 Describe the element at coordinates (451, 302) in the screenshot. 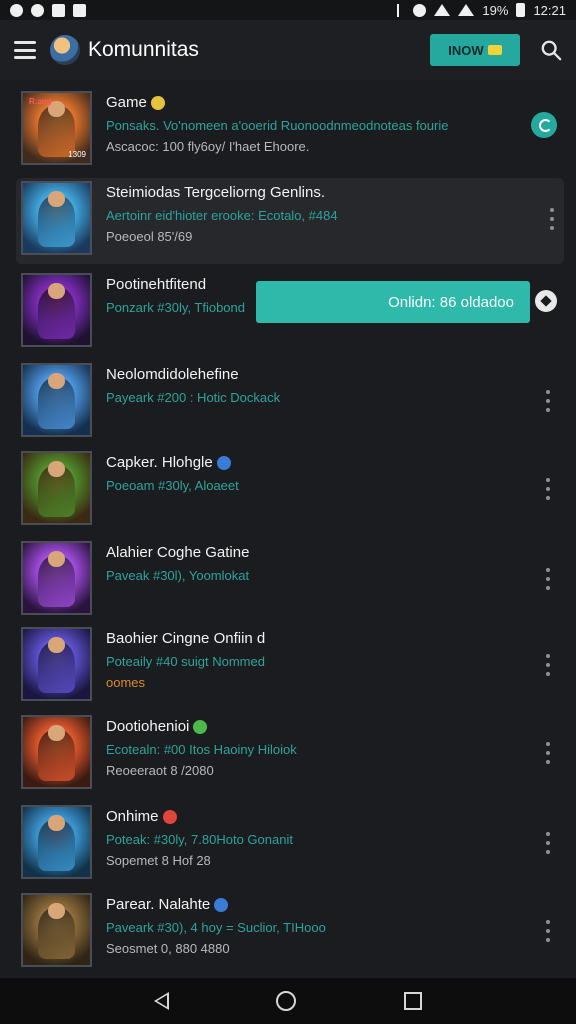

I see `toast-text: Onlidn: 86 oldadoo` at that location.